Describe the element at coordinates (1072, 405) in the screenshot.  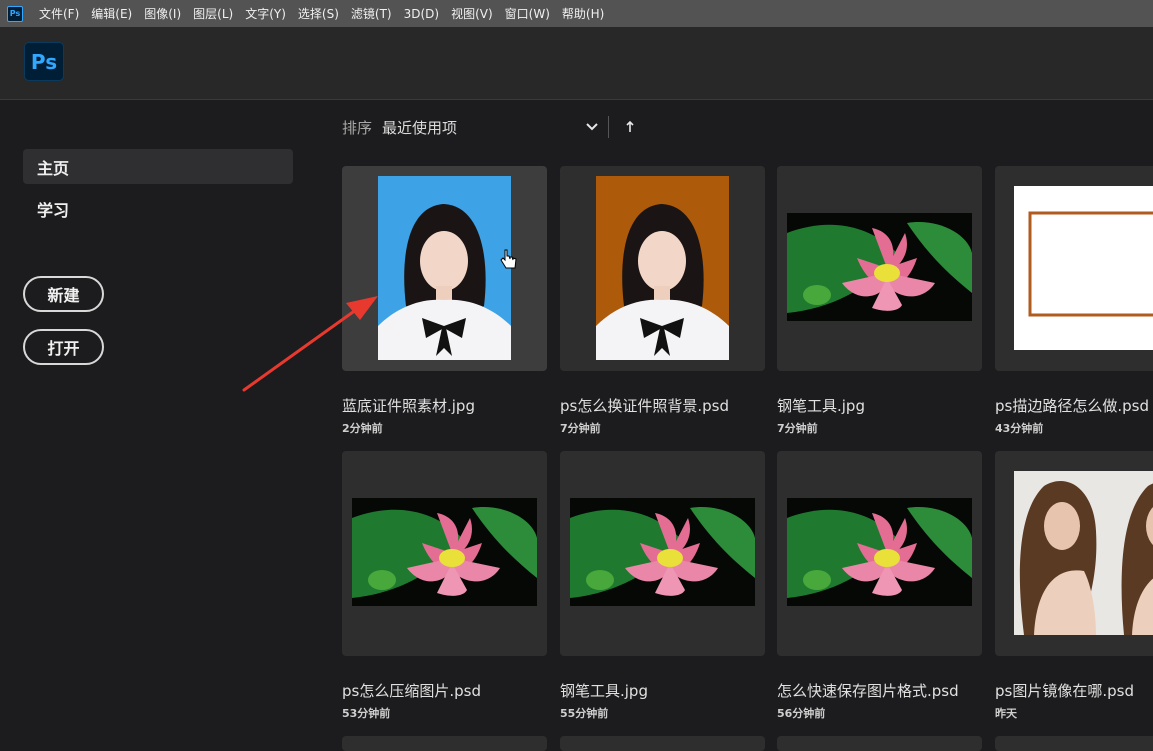
I see `file-name: ps描边路径怎么做.psd` at that location.